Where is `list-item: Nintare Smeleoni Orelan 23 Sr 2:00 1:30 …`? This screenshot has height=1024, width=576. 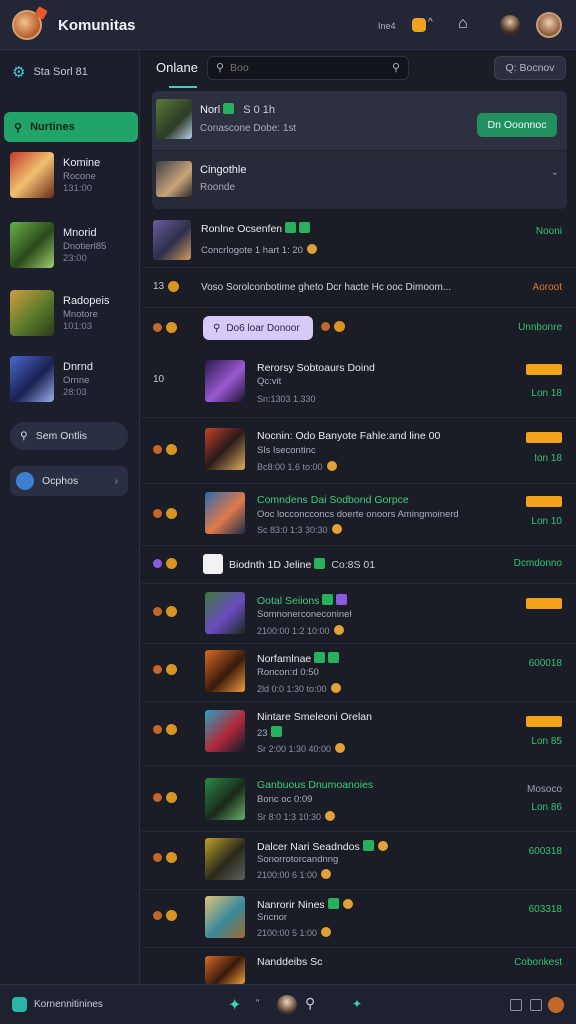 list-item: Nintare Smeleoni Orelan 23 Sr 2:00 1:30 … is located at coordinates (358, 734).